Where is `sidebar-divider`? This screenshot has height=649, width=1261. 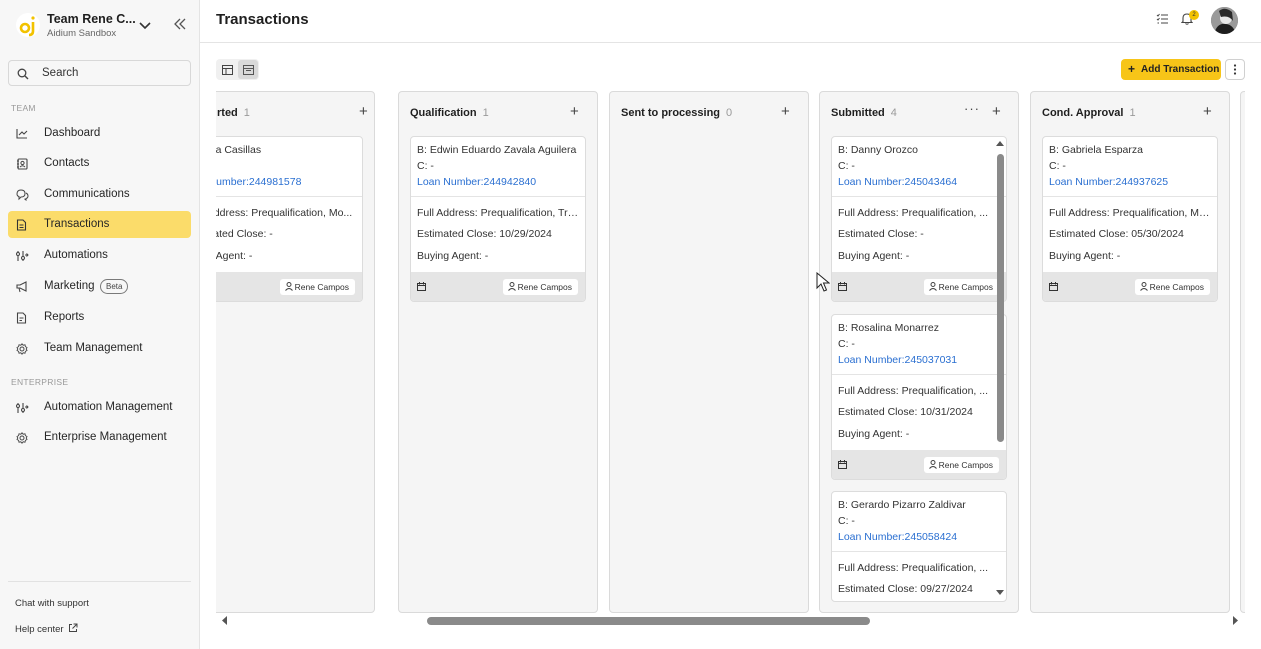 sidebar-divider is located at coordinates (99, 581).